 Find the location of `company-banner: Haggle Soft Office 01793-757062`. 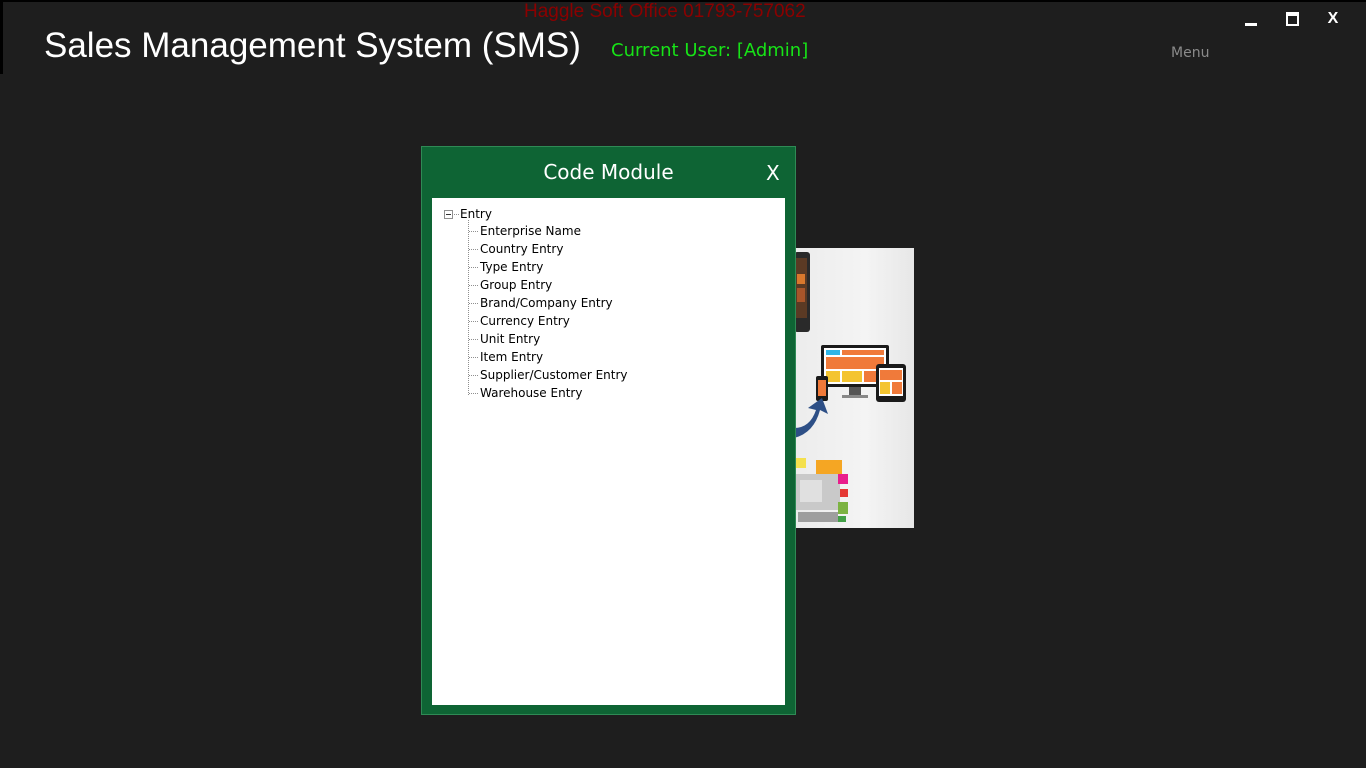

company-banner: Haggle Soft Office 01793-757062 is located at coordinates (665, 11).